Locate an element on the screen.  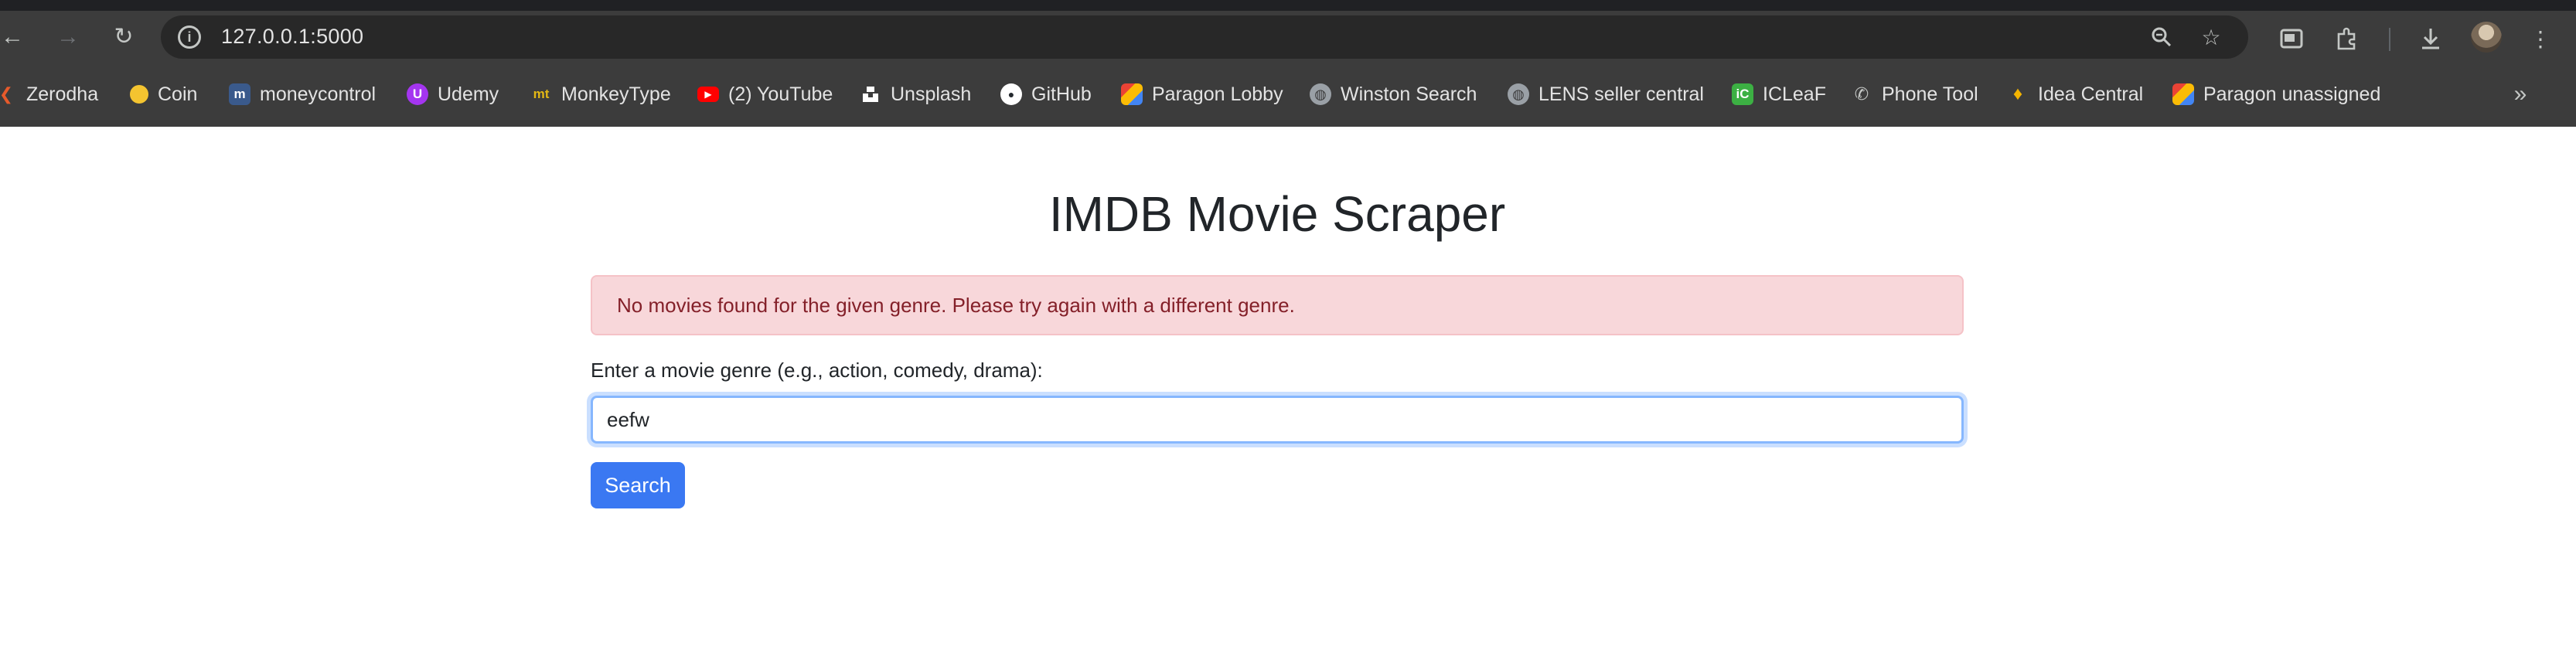
menu-icon: ⋮ is located at coordinates (2540, 39).